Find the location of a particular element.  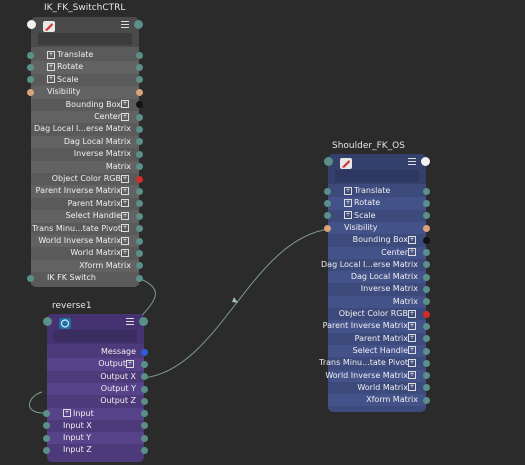

attribute-row: Output Y is located at coordinates (97, 389).